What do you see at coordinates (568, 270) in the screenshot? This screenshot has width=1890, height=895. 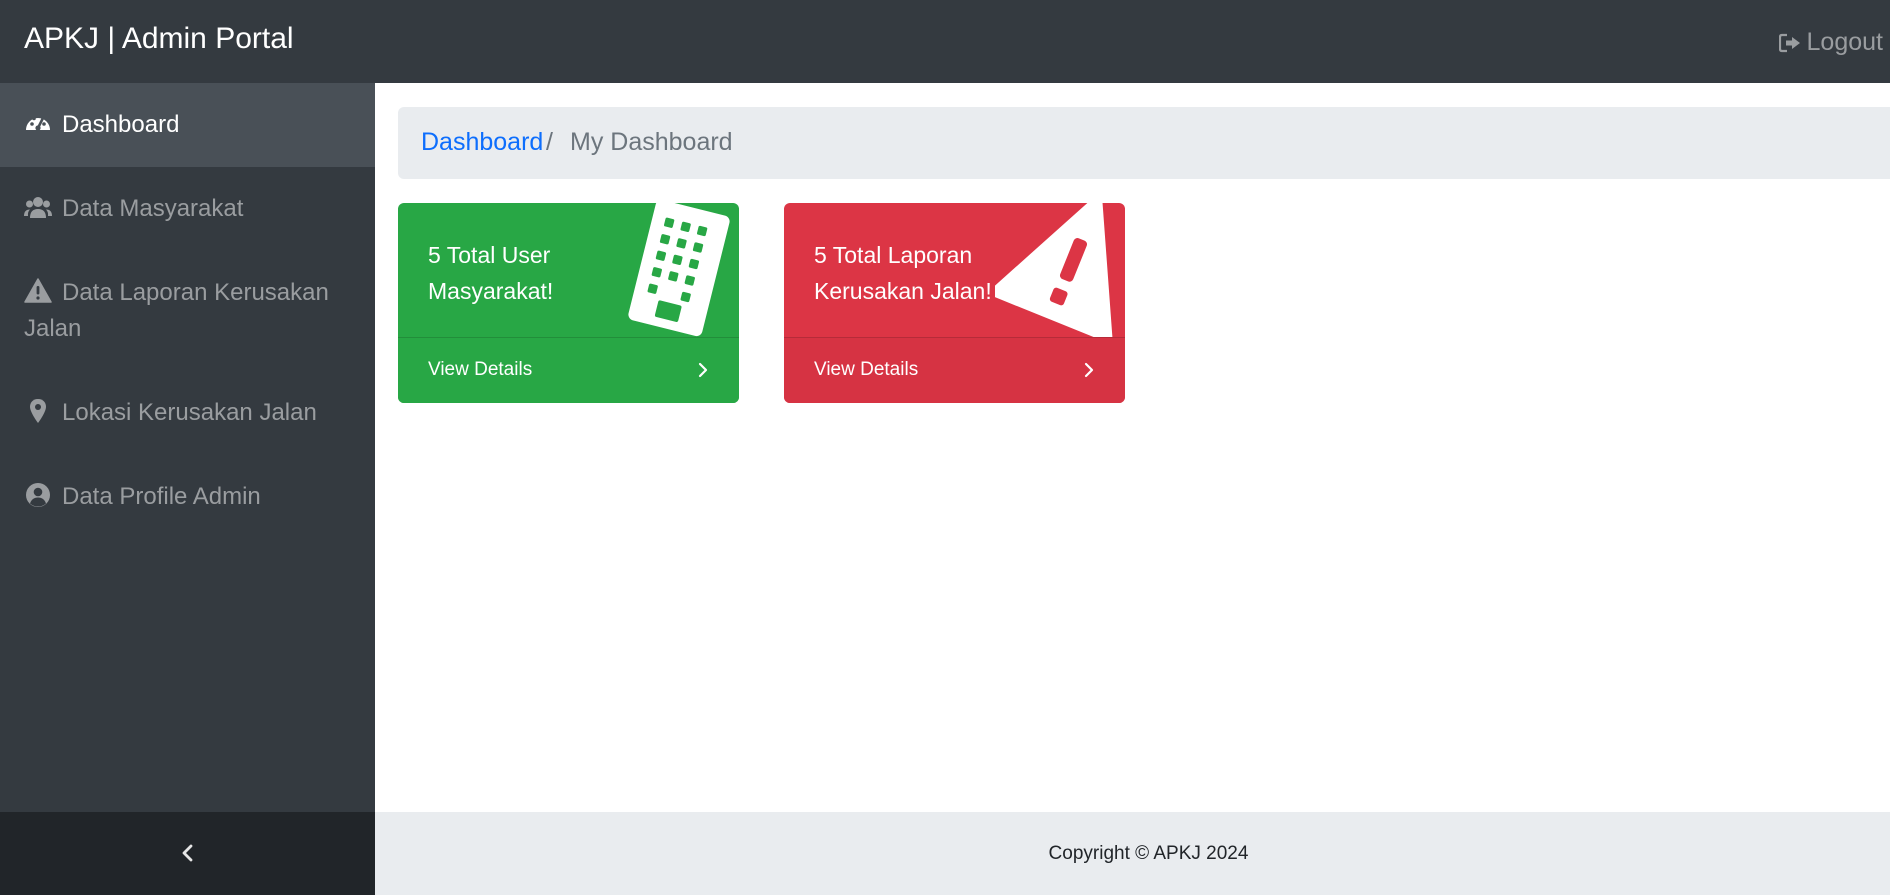 I see `card-body: 5 Total User Masyarakat!` at bounding box center [568, 270].